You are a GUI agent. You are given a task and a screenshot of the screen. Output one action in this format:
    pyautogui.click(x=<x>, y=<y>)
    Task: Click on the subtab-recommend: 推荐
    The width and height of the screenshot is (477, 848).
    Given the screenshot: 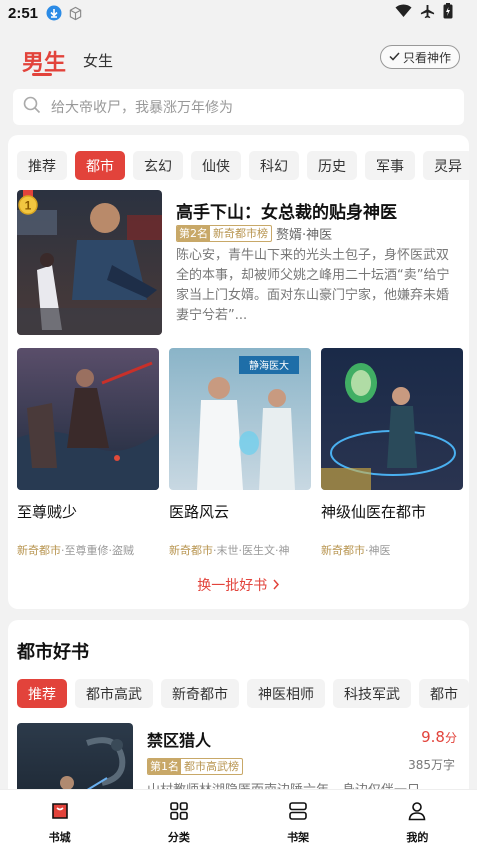 What is the action you would take?
    pyautogui.click(x=42, y=693)
    